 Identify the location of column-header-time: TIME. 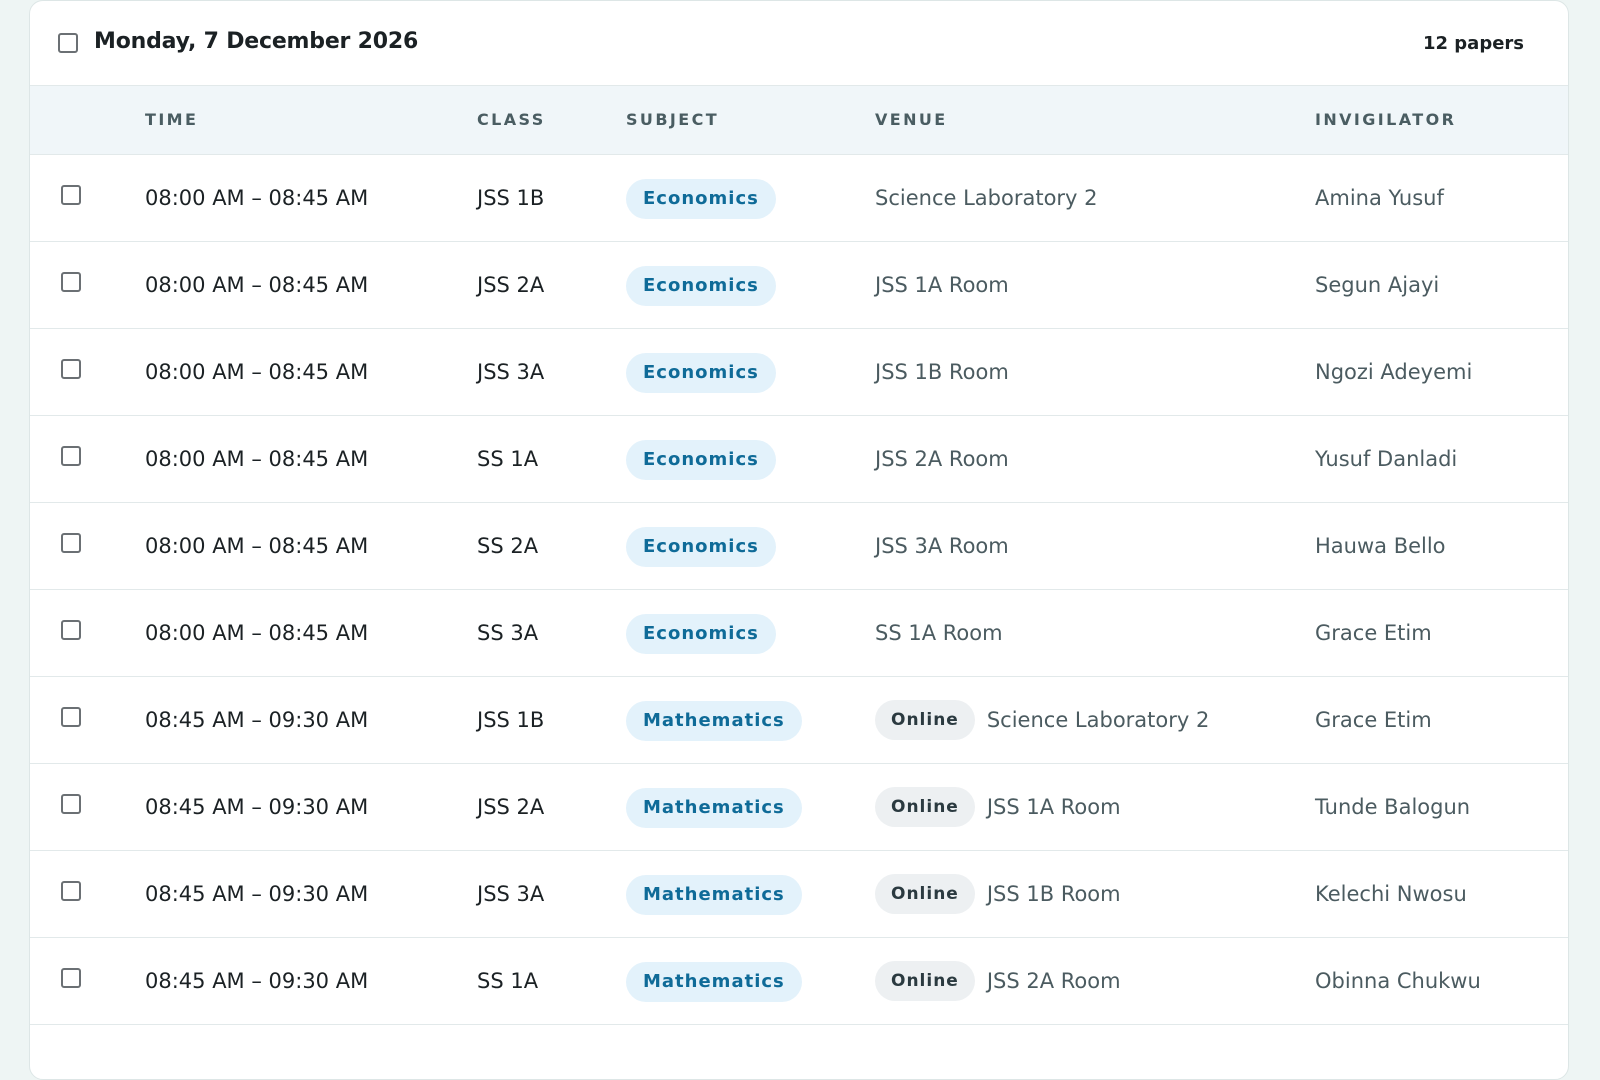
(171, 119).